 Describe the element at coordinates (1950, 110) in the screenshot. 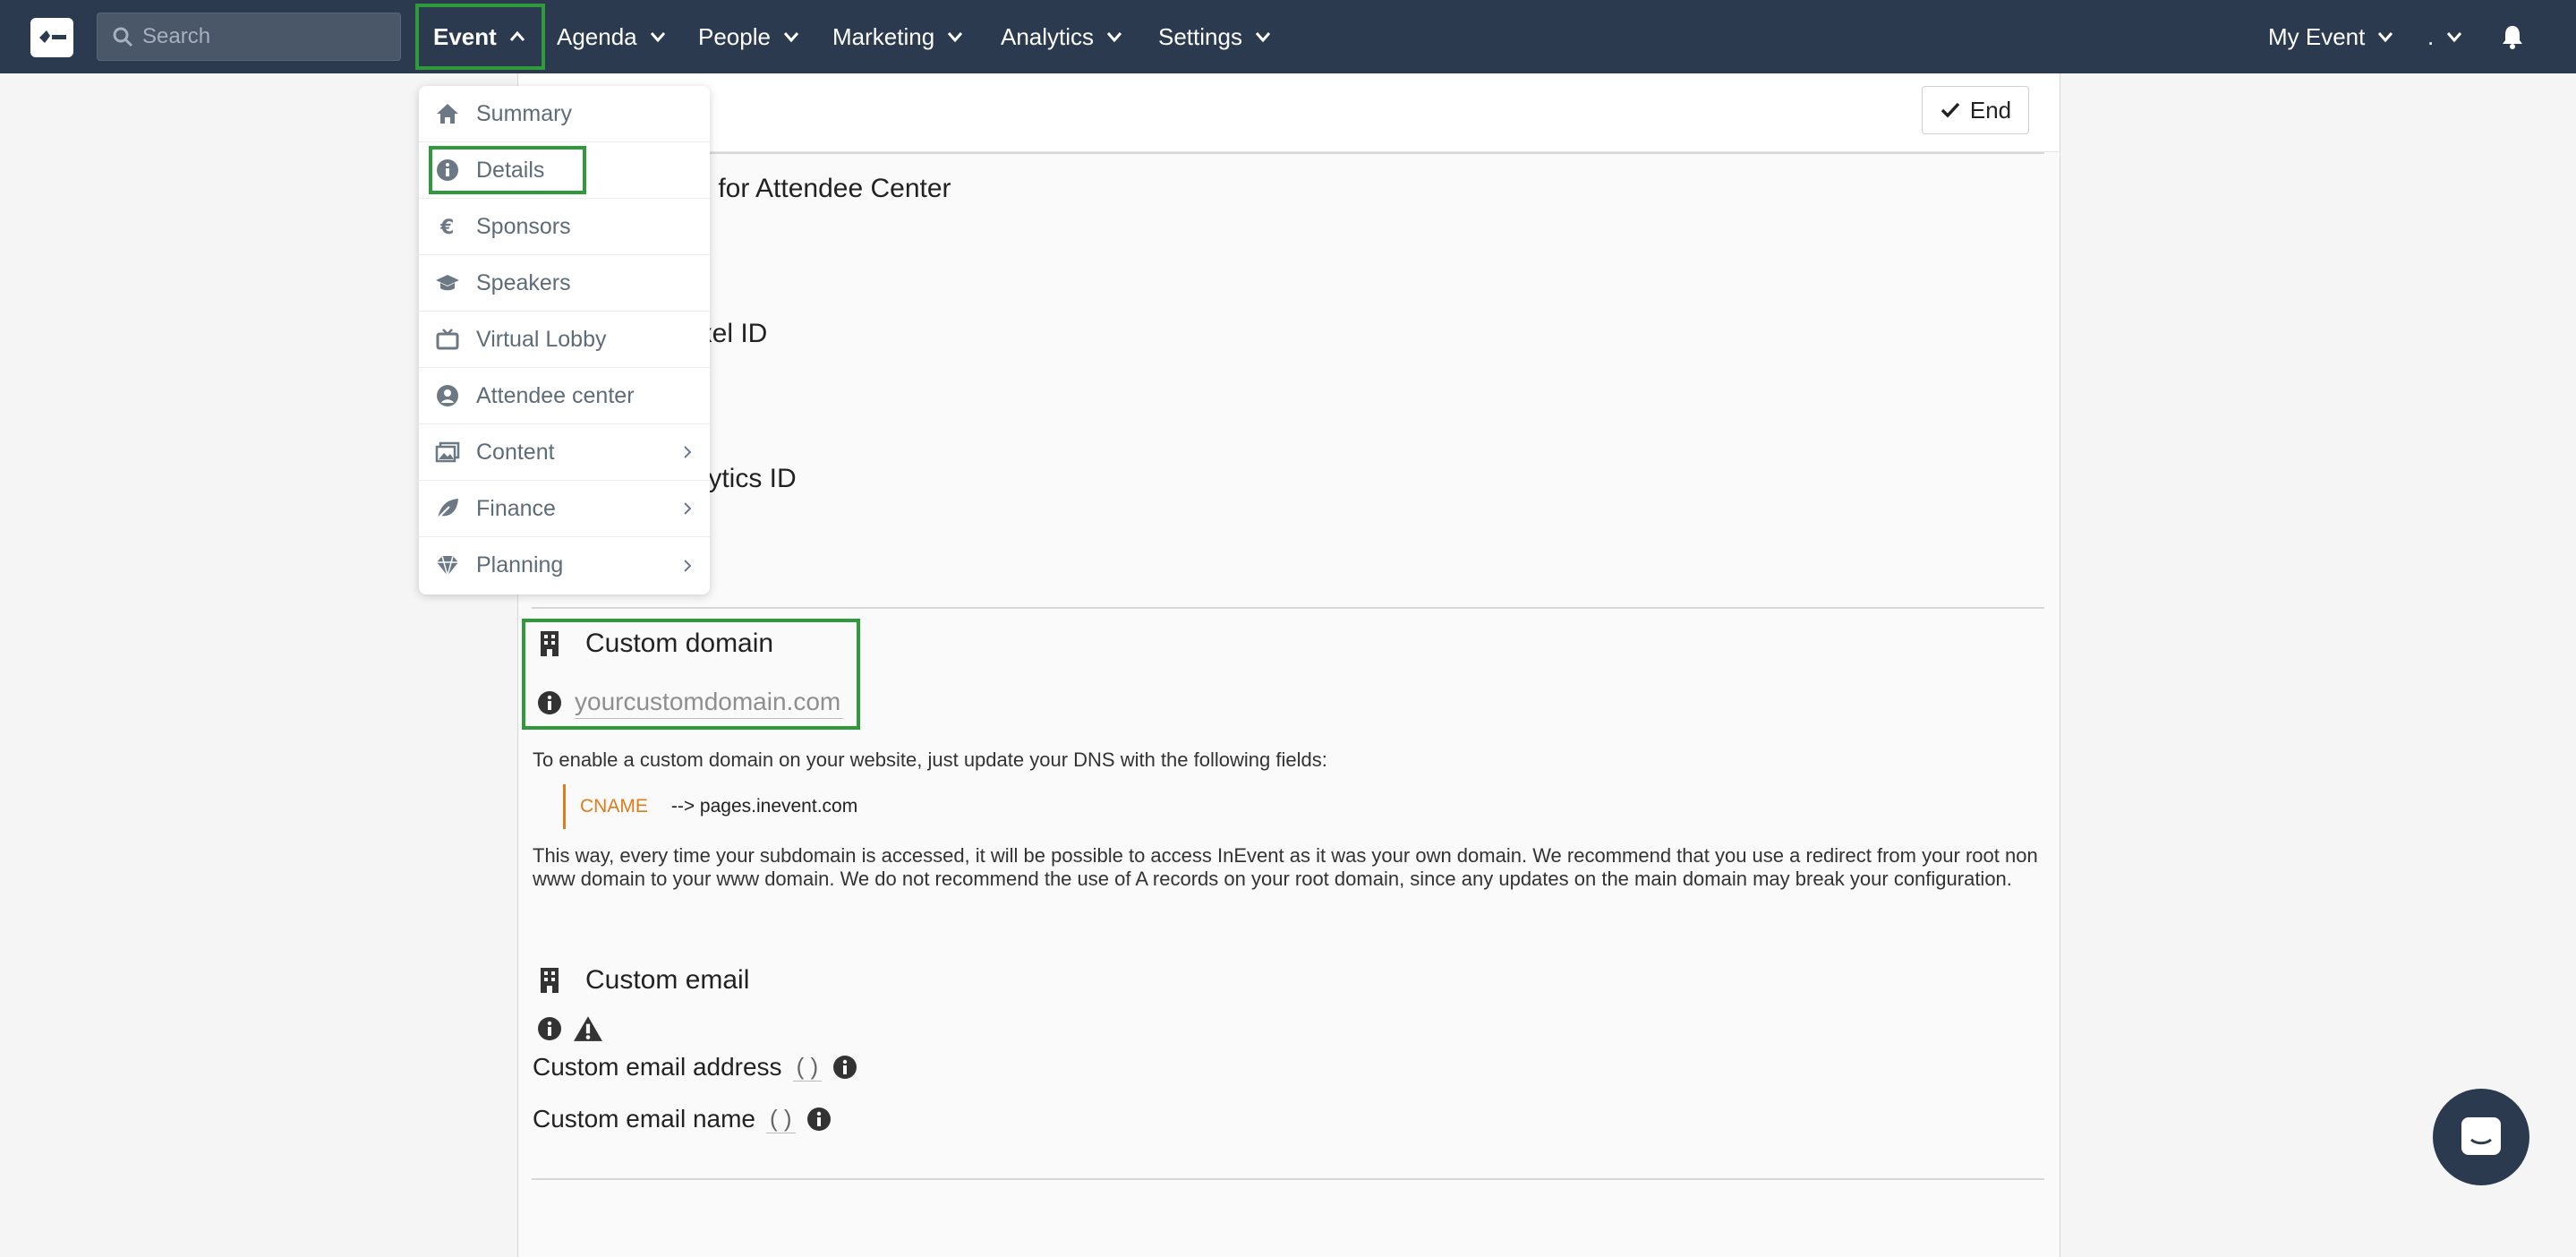

I see `check-icon` at that location.